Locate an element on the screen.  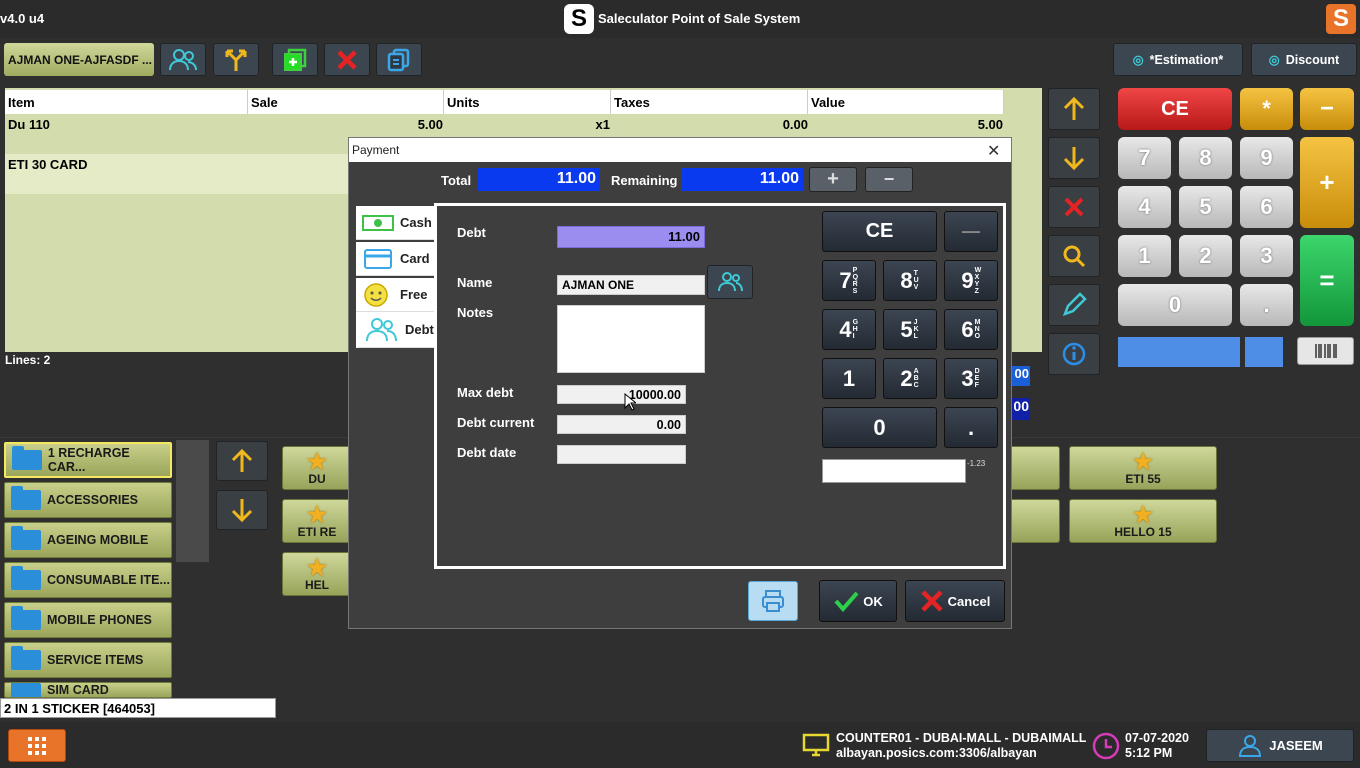
discount-button: ◎ Discount is located at coordinates (1304, 59).